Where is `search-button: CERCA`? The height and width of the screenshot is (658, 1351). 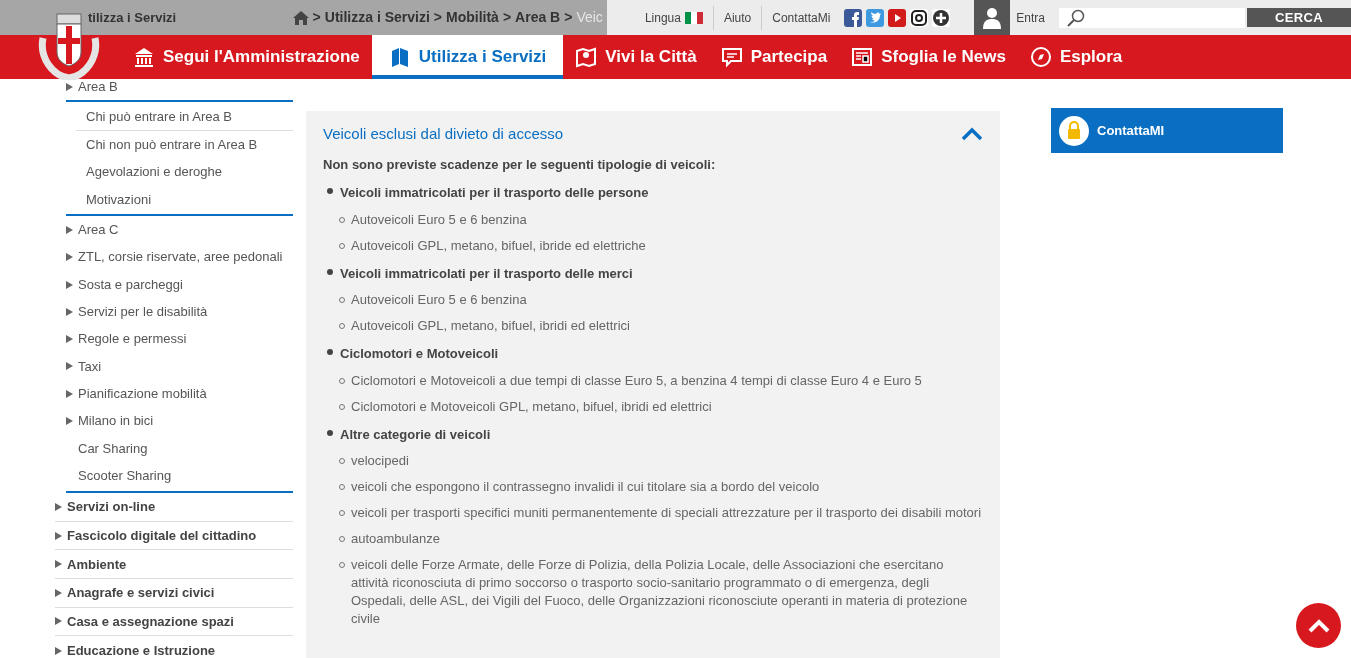
search-button: CERCA is located at coordinates (1299, 17).